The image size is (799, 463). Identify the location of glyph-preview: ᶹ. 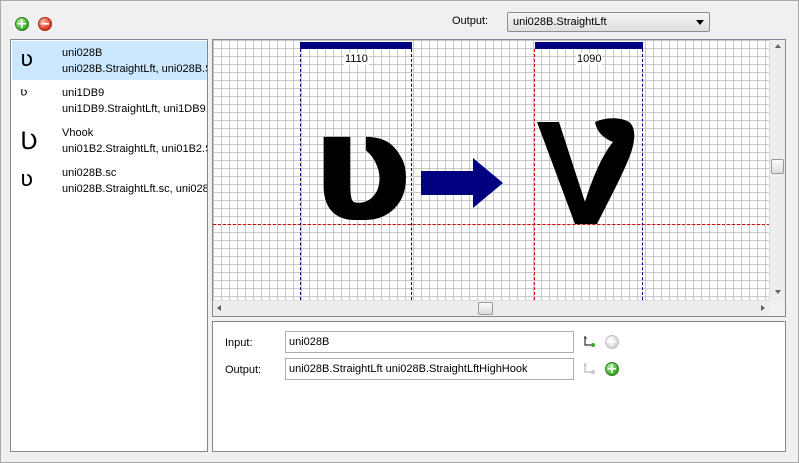
(24, 95).